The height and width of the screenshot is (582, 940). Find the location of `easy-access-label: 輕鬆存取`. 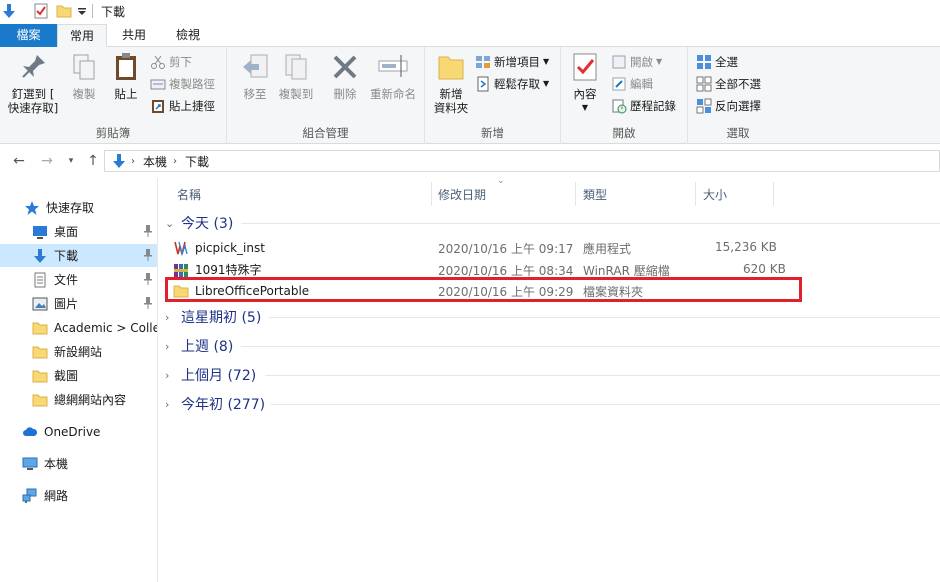

easy-access-label: 輕鬆存取 is located at coordinates (517, 84).